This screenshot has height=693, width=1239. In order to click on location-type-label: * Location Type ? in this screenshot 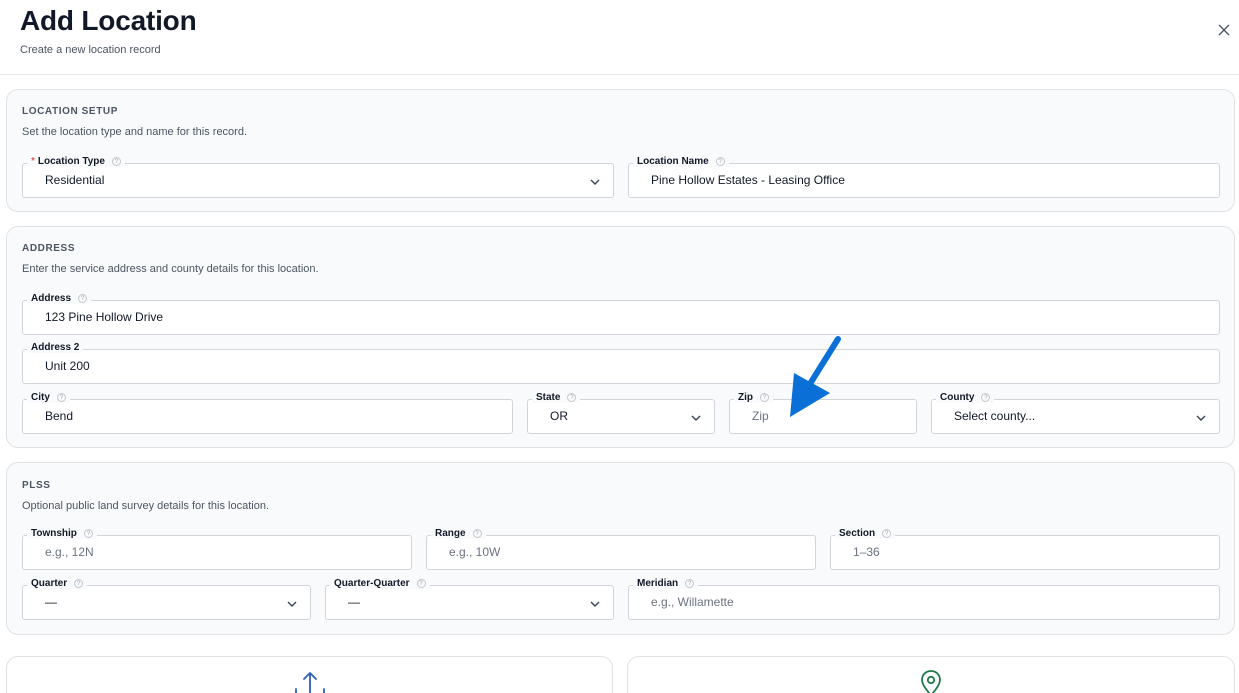, I will do `click(76, 161)`.